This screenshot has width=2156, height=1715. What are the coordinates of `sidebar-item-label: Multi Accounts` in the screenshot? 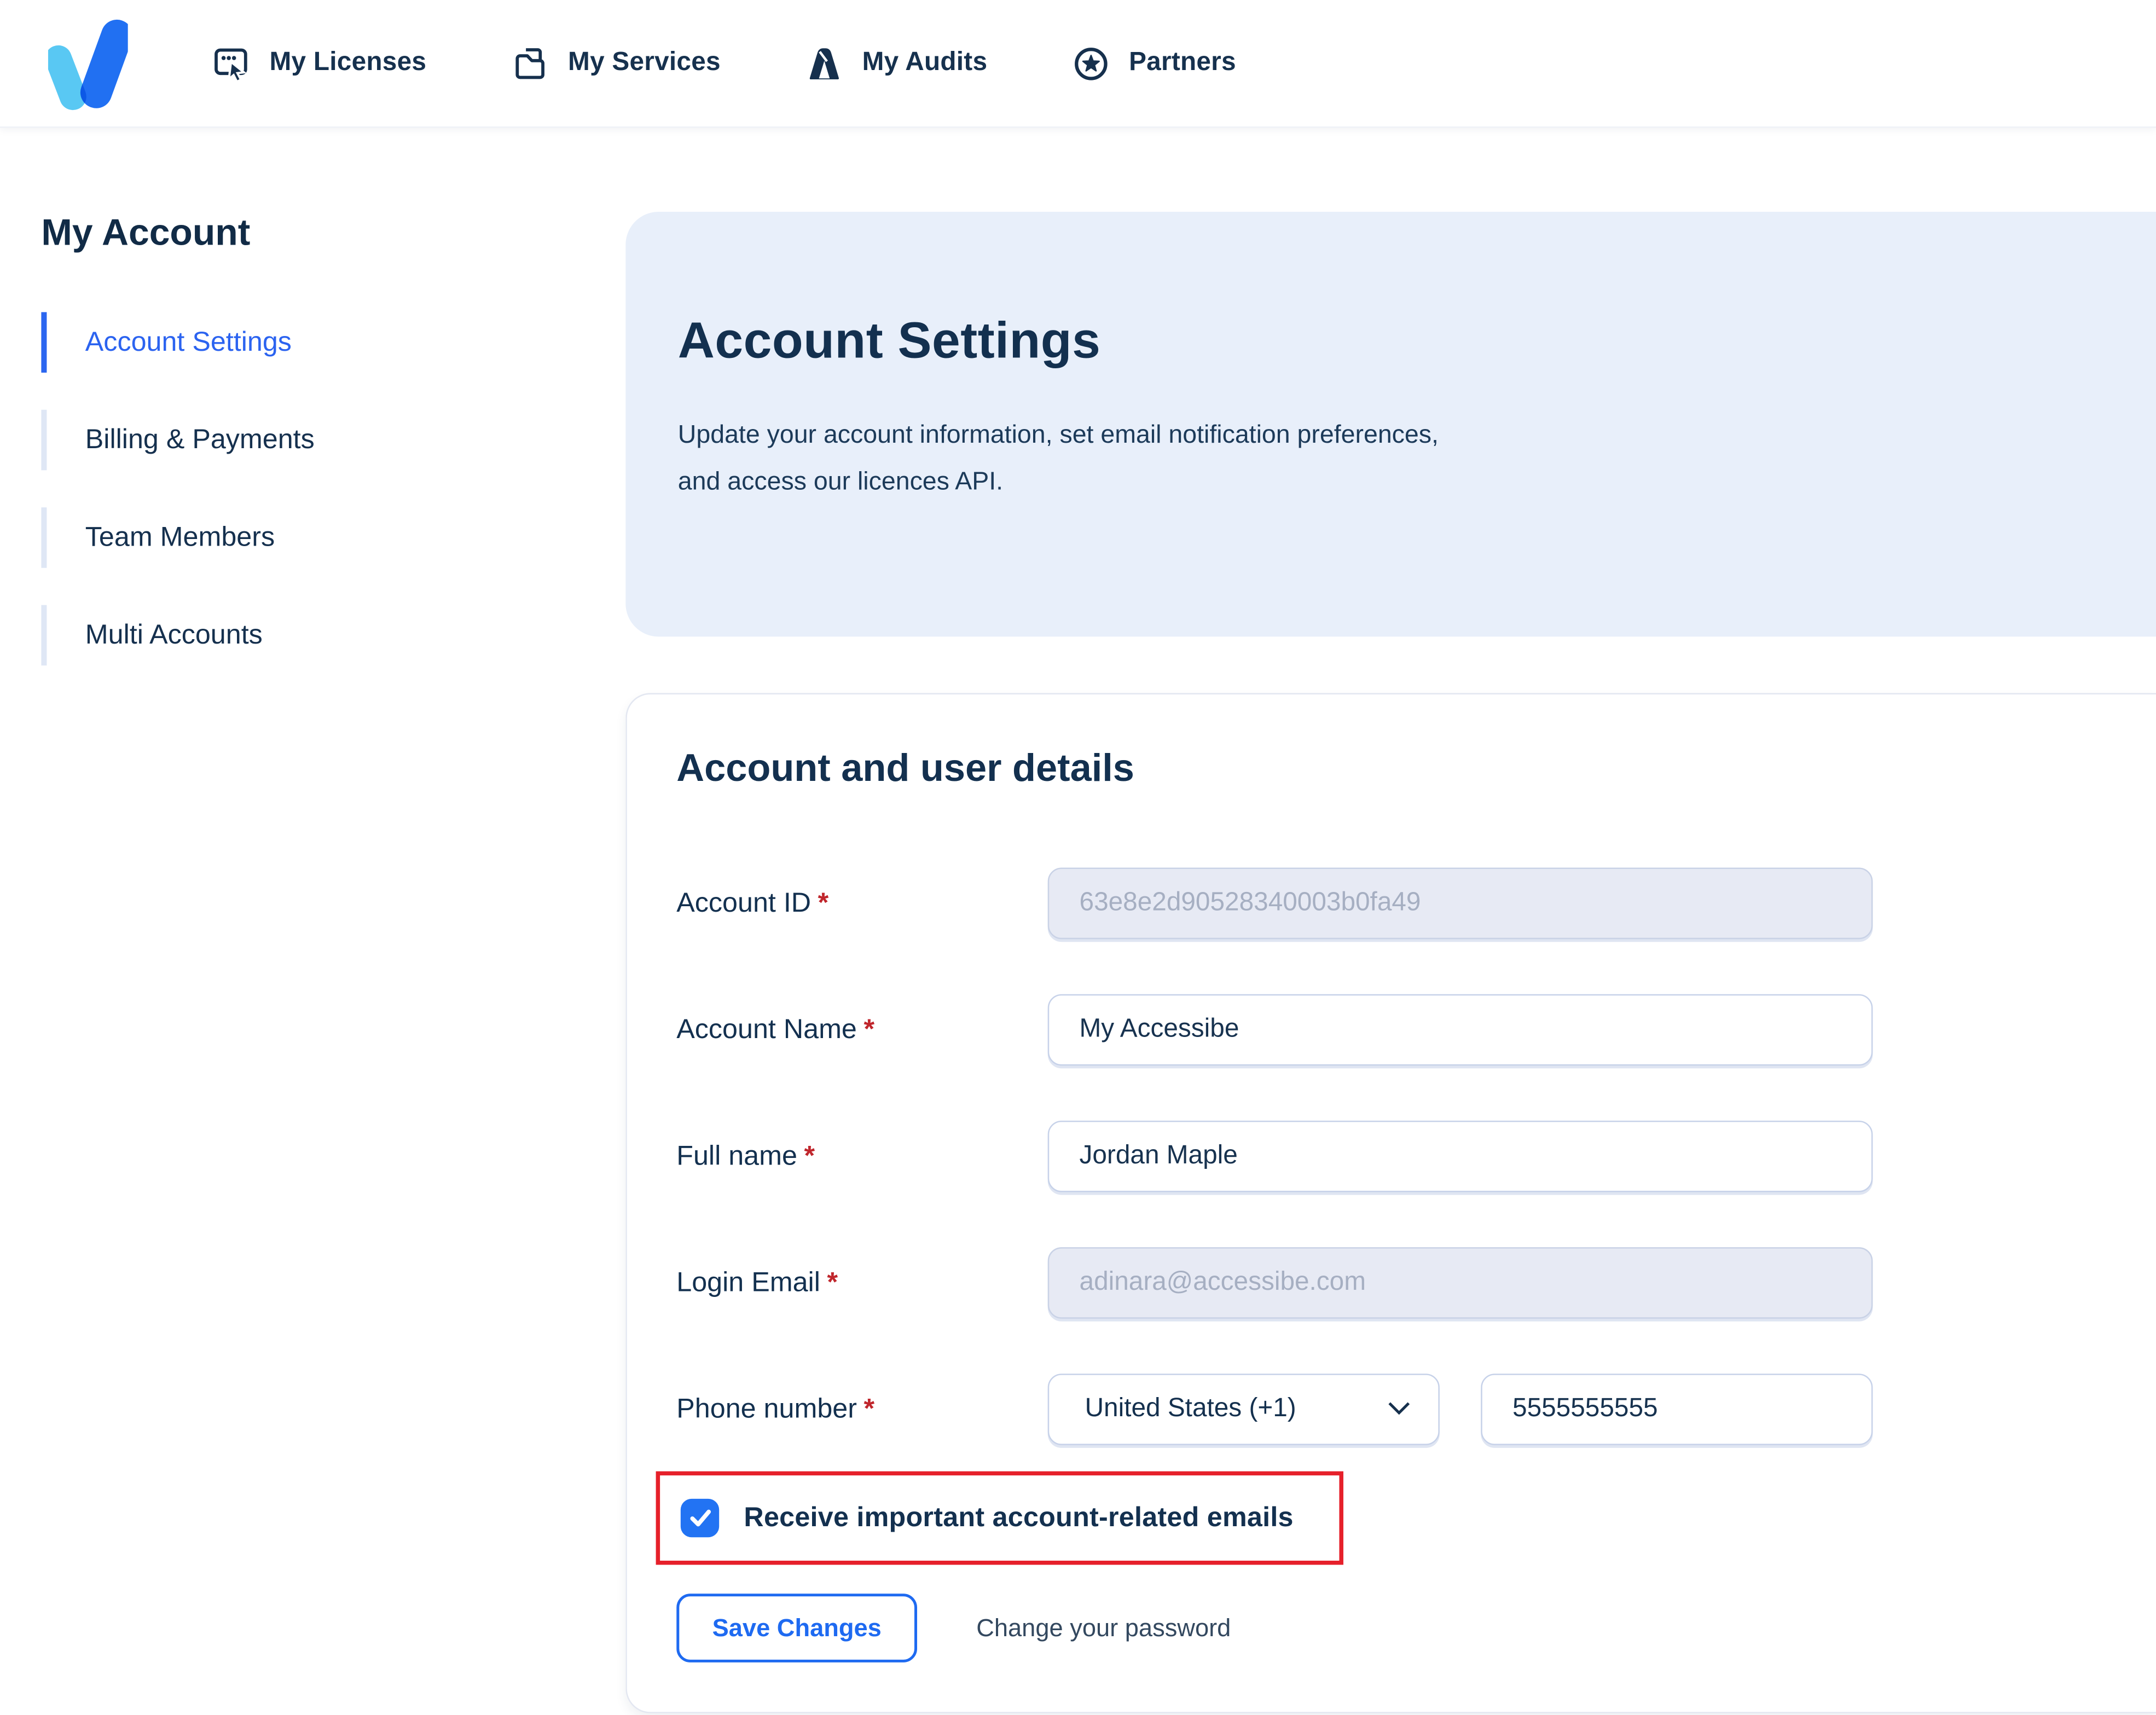 It's located at (174, 634).